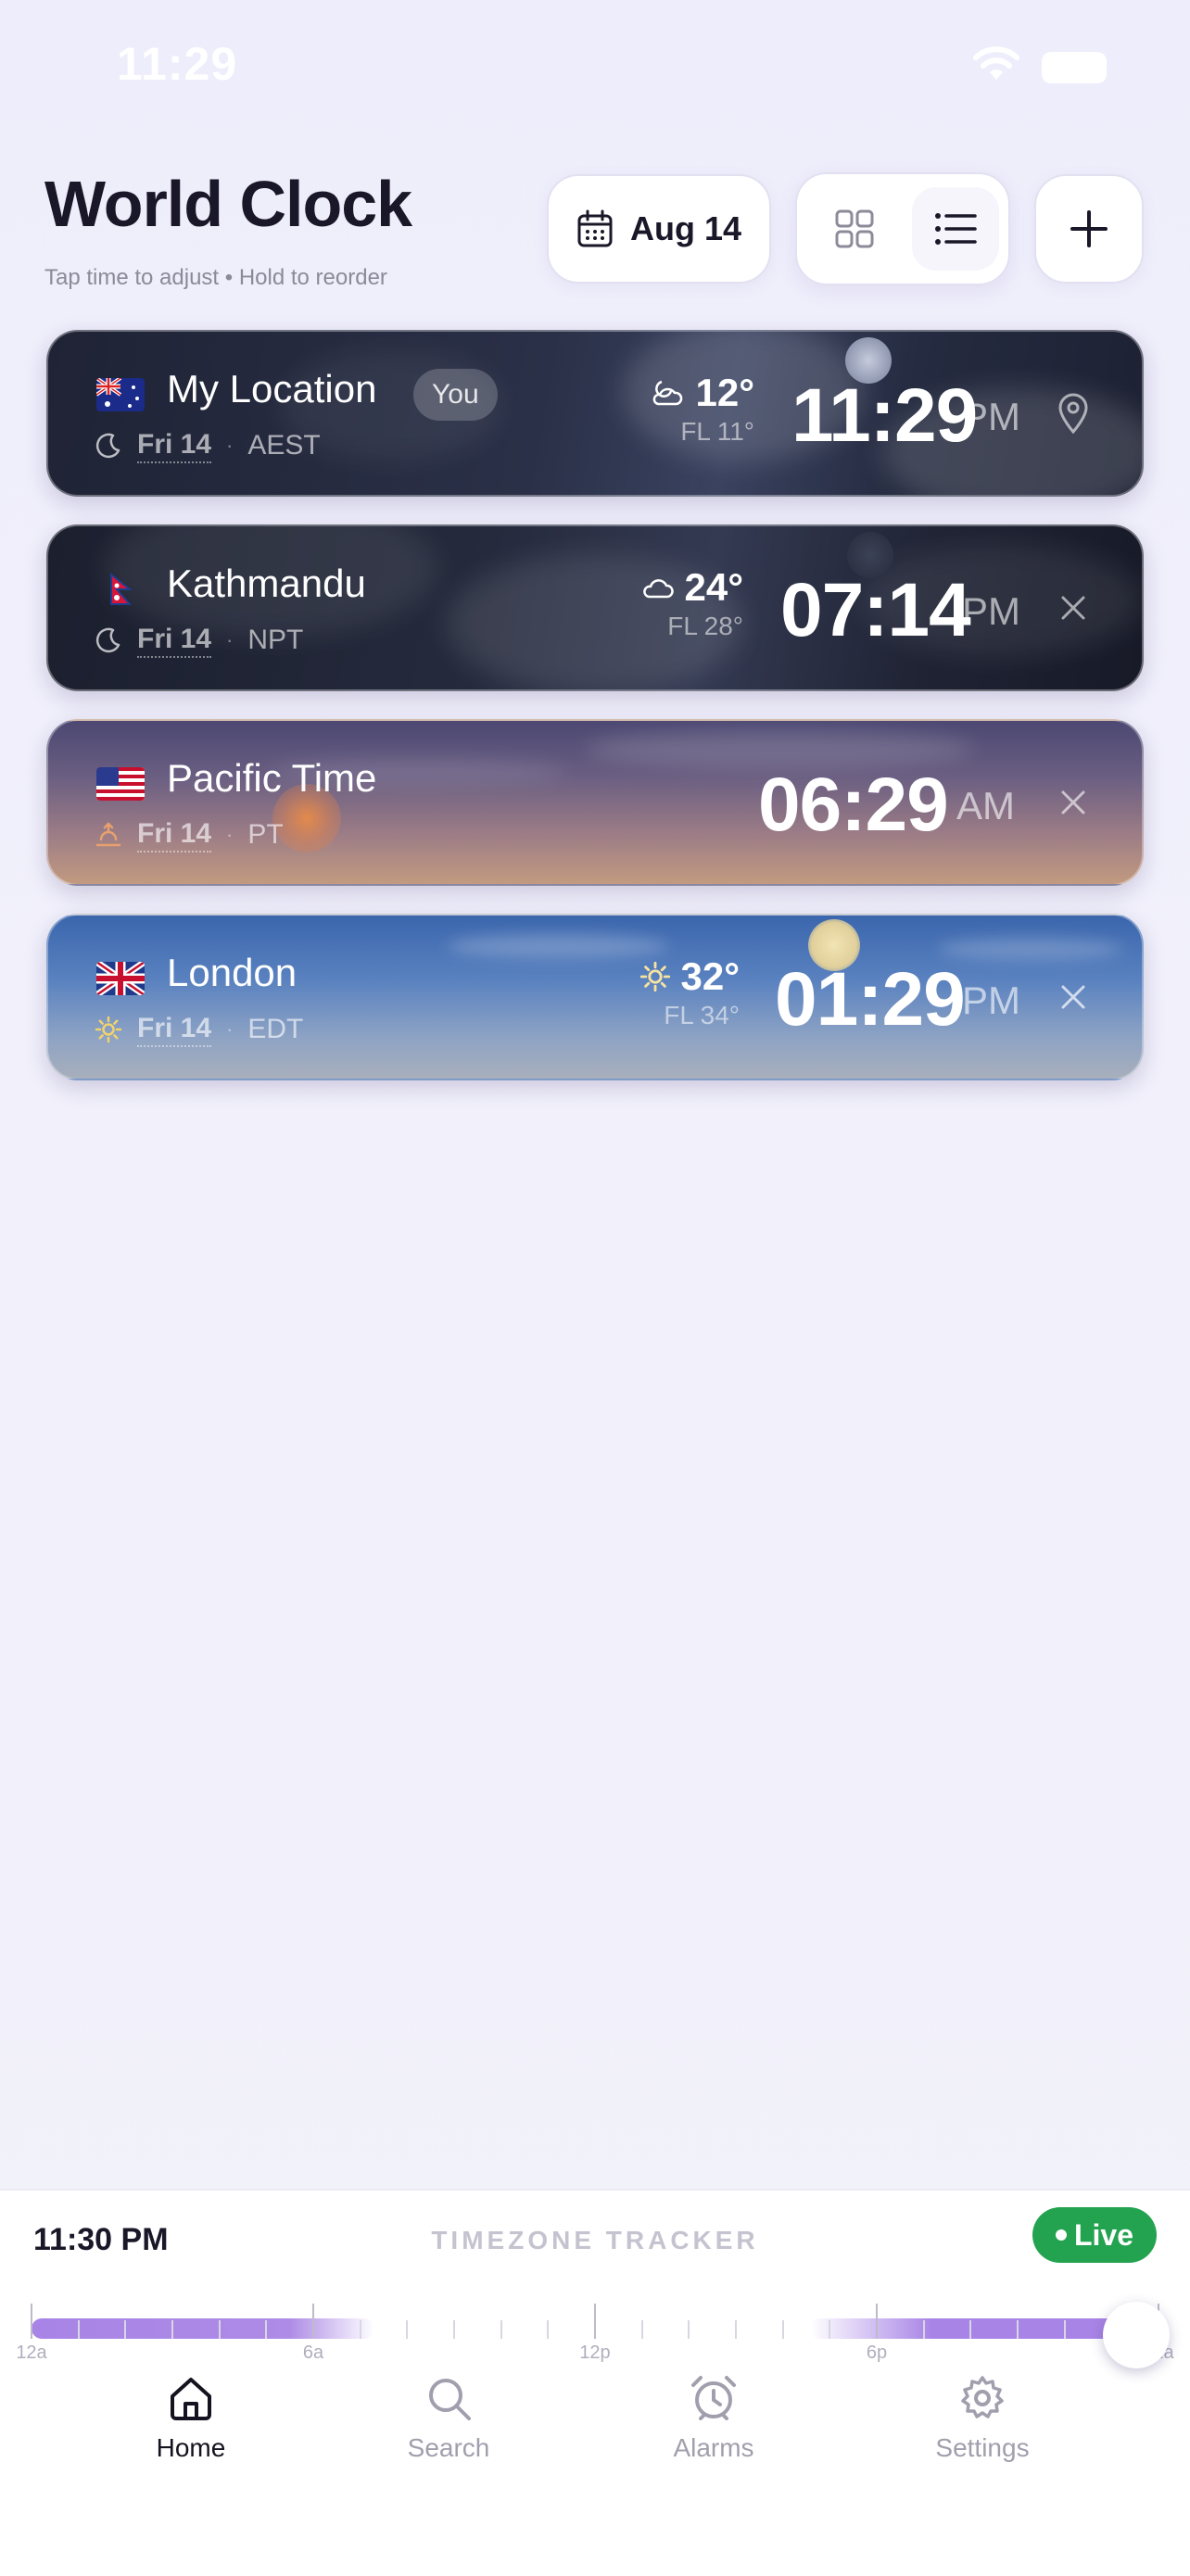 The height and width of the screenshot is (2576, 1190). I want to click on plus-icon, so click(1089, 229).